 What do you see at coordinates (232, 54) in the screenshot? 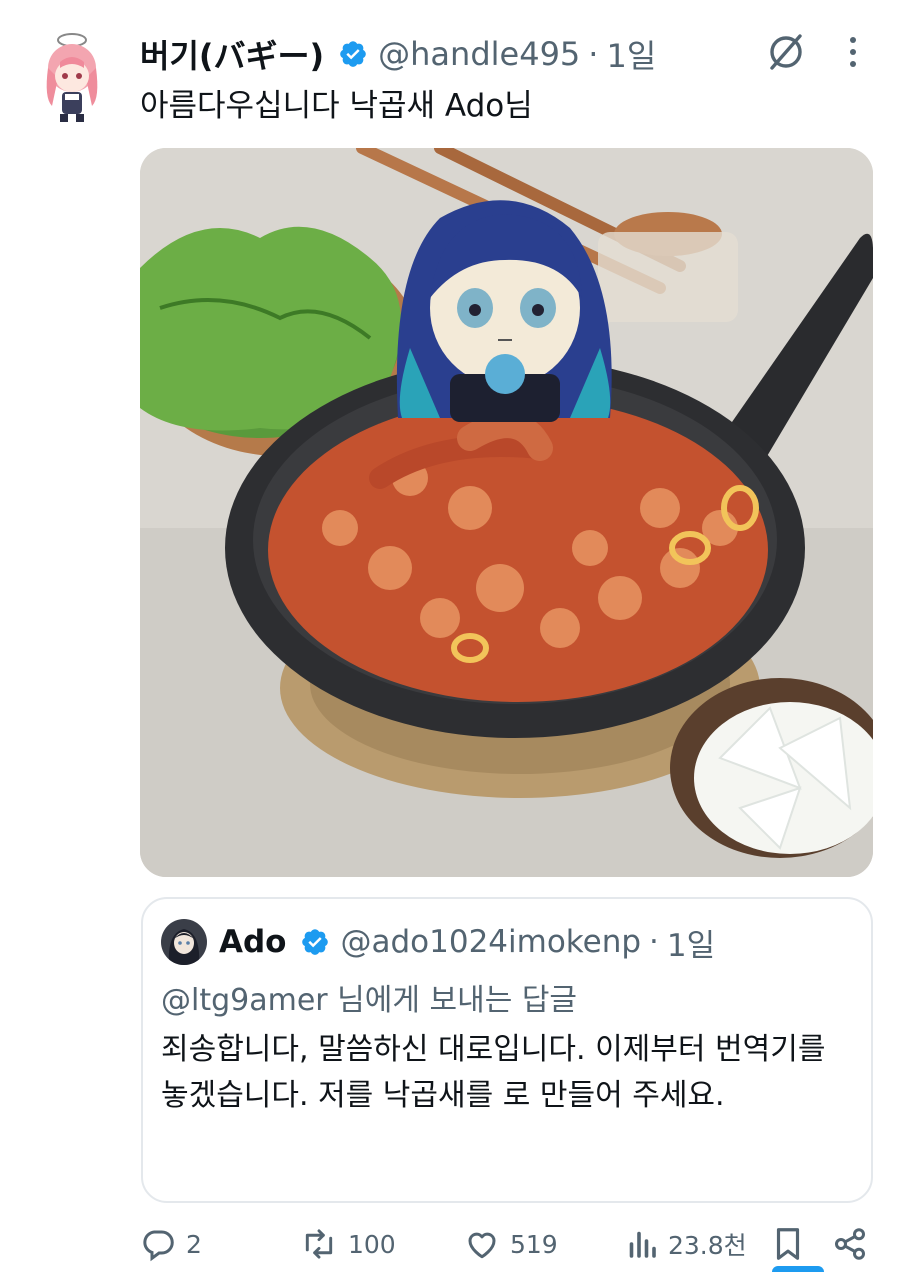
I see `author-display-name: 버기(バギー)` at bounding box center [232, 54].